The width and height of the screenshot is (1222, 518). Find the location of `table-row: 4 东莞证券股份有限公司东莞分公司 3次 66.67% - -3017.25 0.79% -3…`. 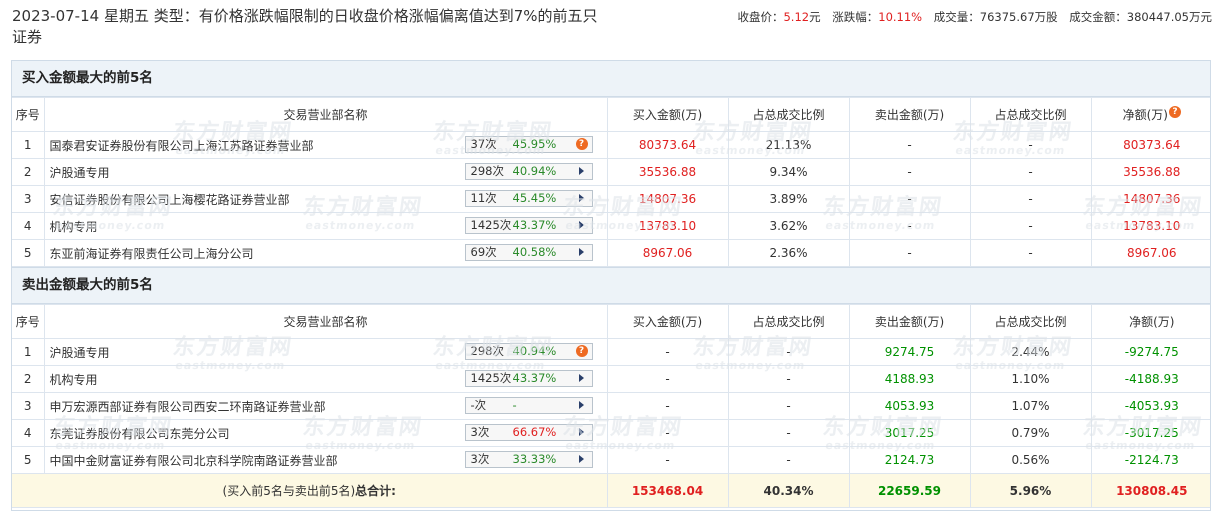

table-row: 4 东莞证券股份有限公司东莞分公司 3次 66.67% - -3017.25 0.79% -3… is located at coordinates (611, 433).